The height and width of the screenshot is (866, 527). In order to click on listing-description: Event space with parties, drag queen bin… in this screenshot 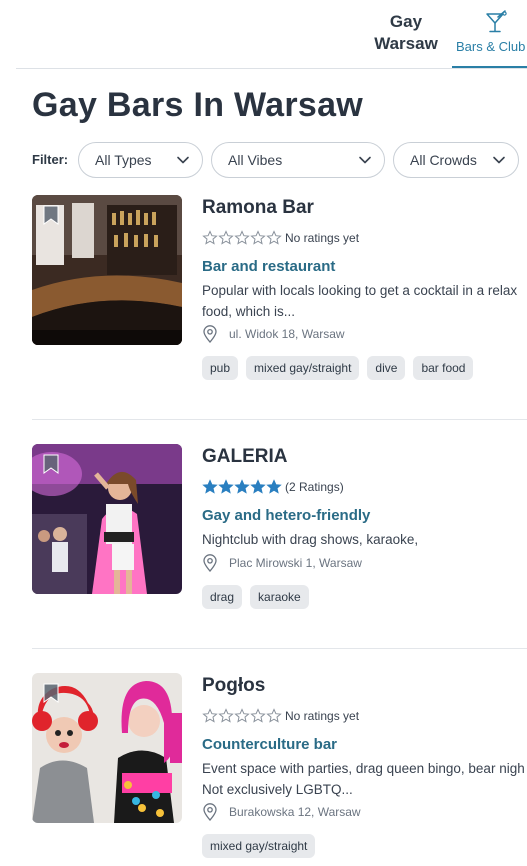, I will do `click(364, 779)`.